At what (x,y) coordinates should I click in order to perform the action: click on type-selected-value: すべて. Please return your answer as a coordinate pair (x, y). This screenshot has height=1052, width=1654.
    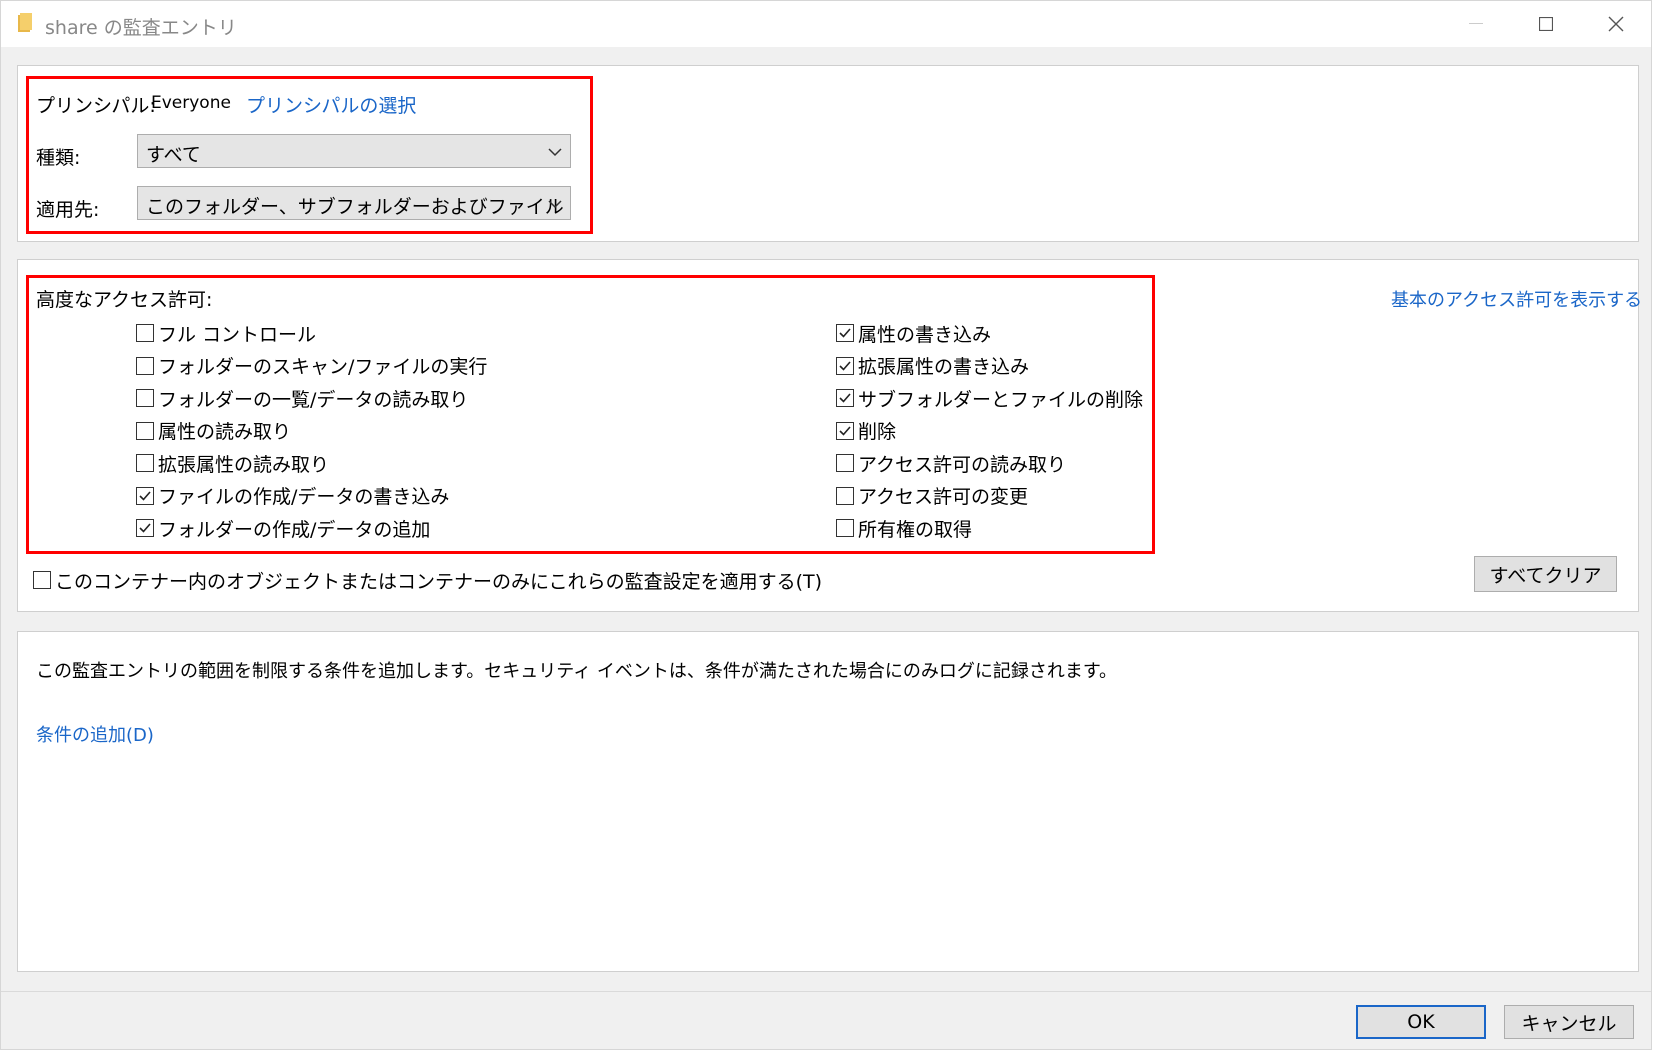
    Looking at the image, I should click on (173, 155).